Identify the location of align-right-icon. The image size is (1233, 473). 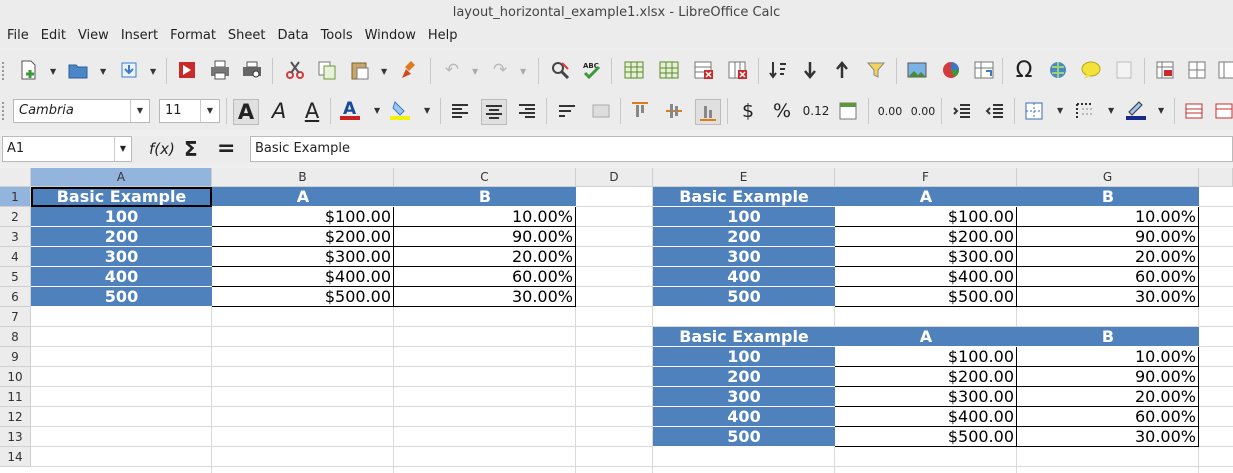
(527, 111).